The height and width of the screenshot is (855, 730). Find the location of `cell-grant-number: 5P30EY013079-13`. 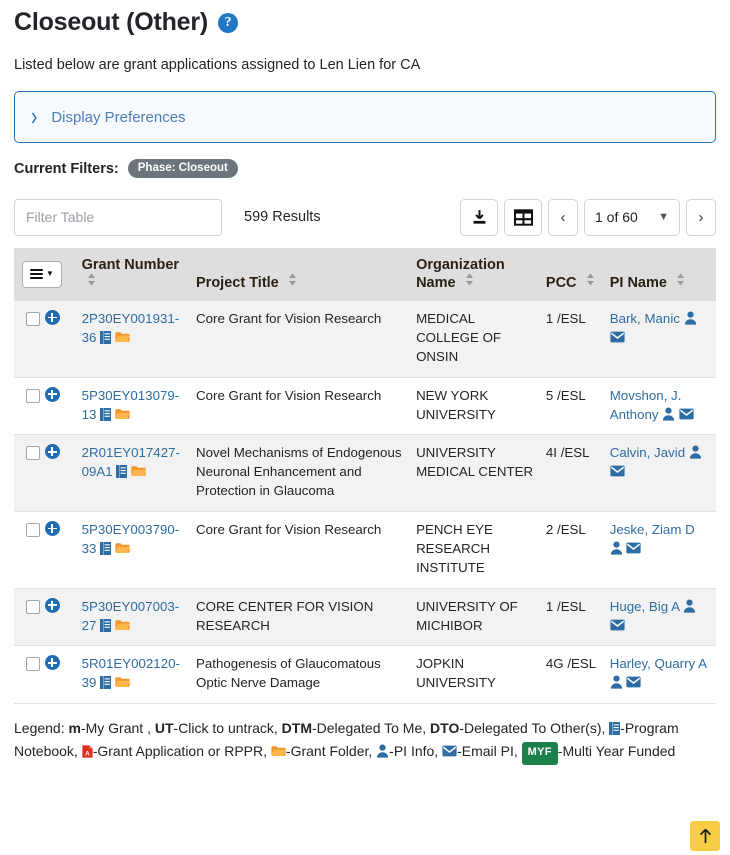

cell-grant-number: 5P30EY013079-13 is located at coordinates (133, 406).